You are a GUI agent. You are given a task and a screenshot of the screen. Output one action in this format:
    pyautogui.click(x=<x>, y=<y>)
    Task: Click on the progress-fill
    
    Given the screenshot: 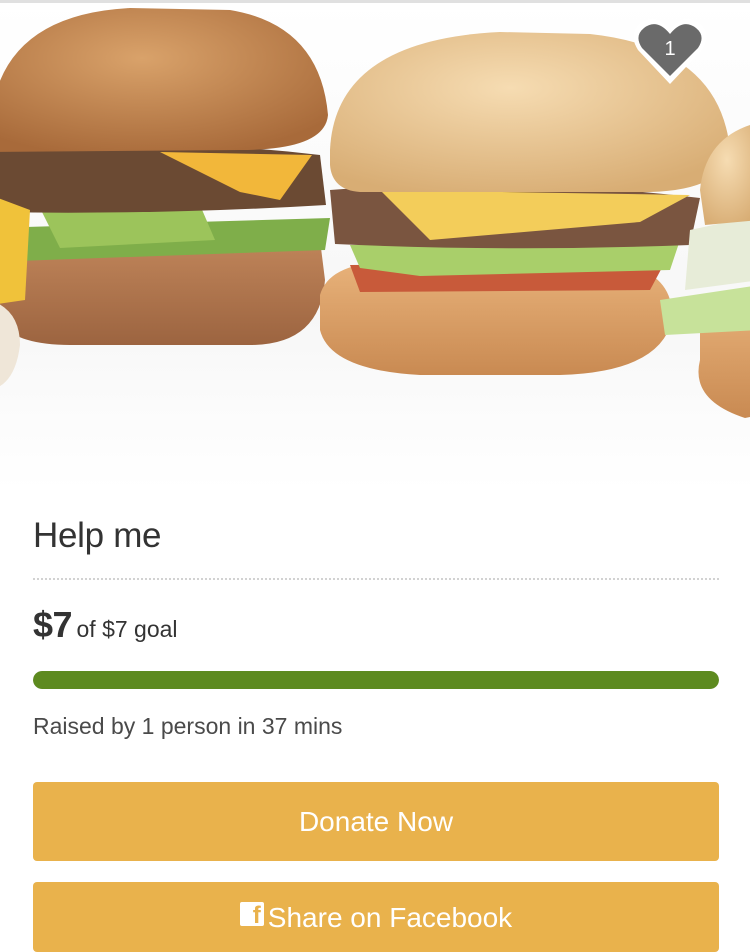 What is the action you would take?
    pyautogui.click(x=376, y=680)
    